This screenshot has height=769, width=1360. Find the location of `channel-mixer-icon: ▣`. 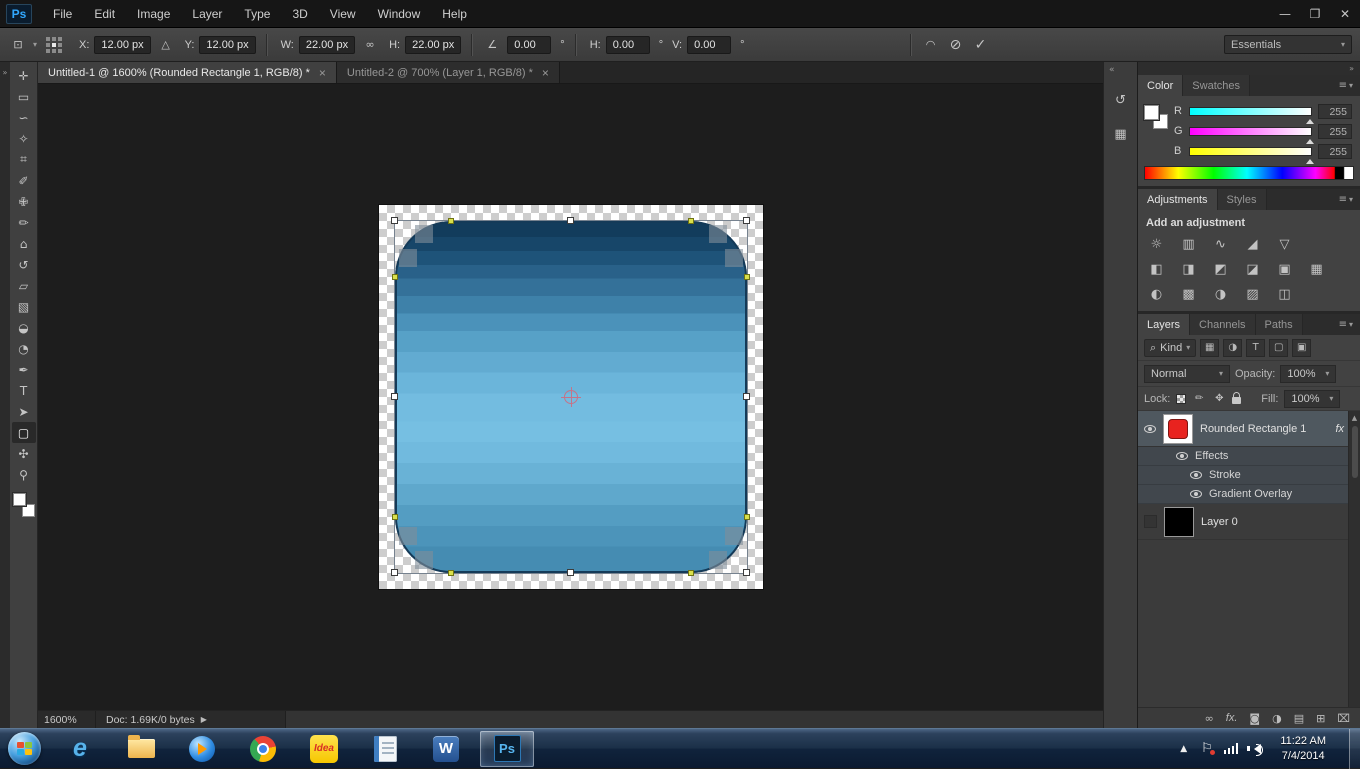

channel-mixer-icon: ▣ is located at coordinates (1284, 269).